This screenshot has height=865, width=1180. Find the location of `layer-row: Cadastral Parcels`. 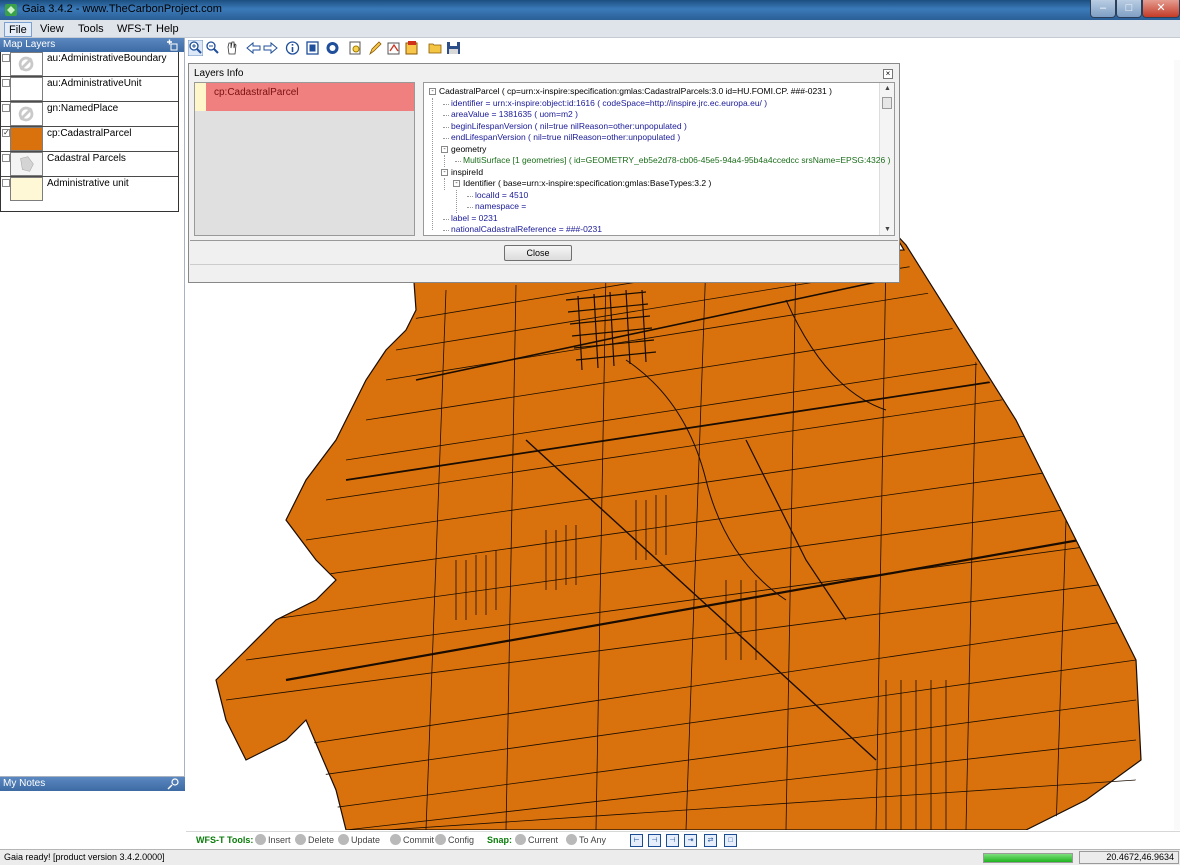

layer-row: Cadastral Parcels is located at coordinates (89, 164).